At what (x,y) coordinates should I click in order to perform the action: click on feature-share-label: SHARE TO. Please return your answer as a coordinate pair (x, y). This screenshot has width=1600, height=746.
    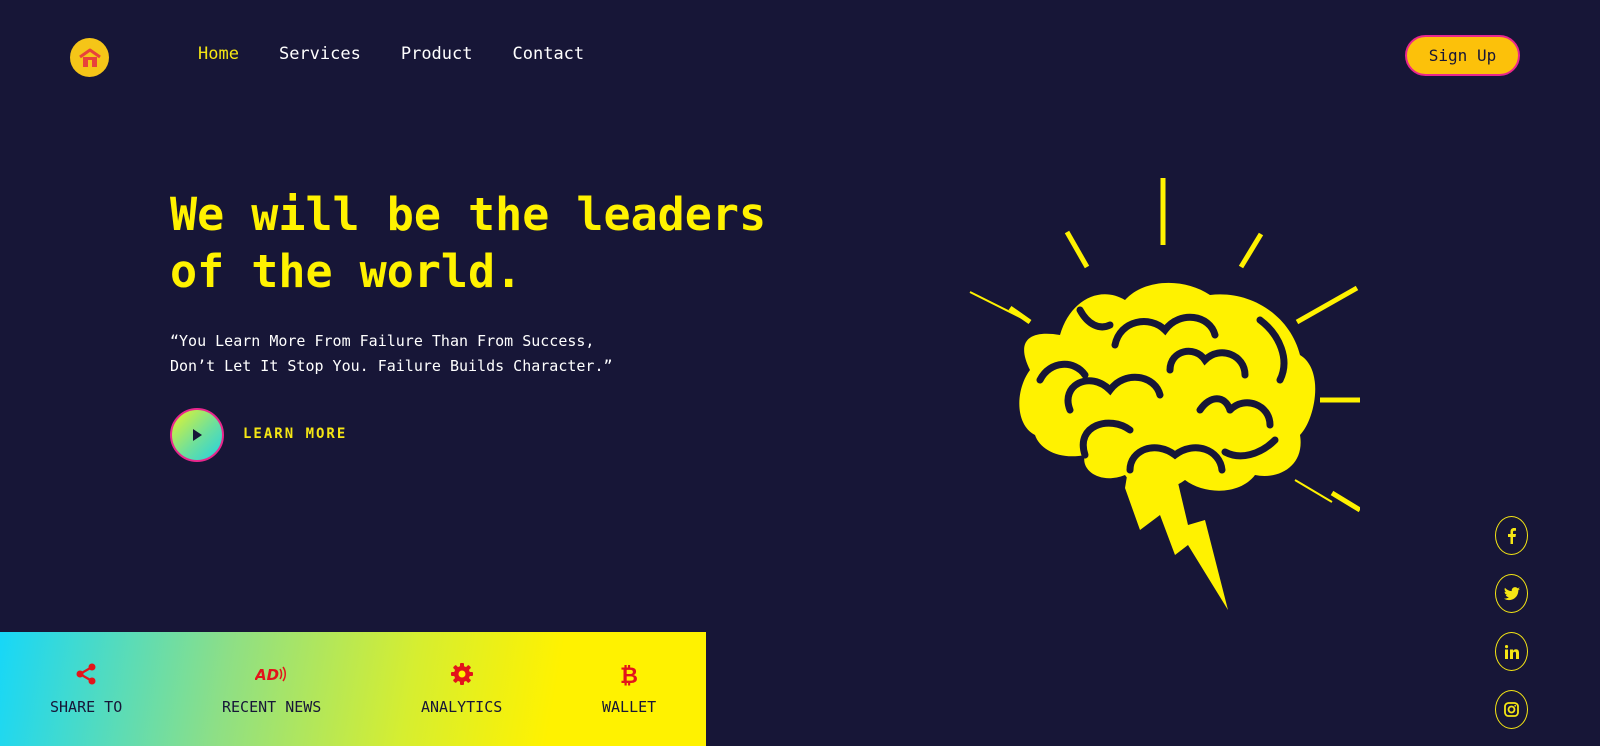
    Looking at the image, I should click on (86, 707).